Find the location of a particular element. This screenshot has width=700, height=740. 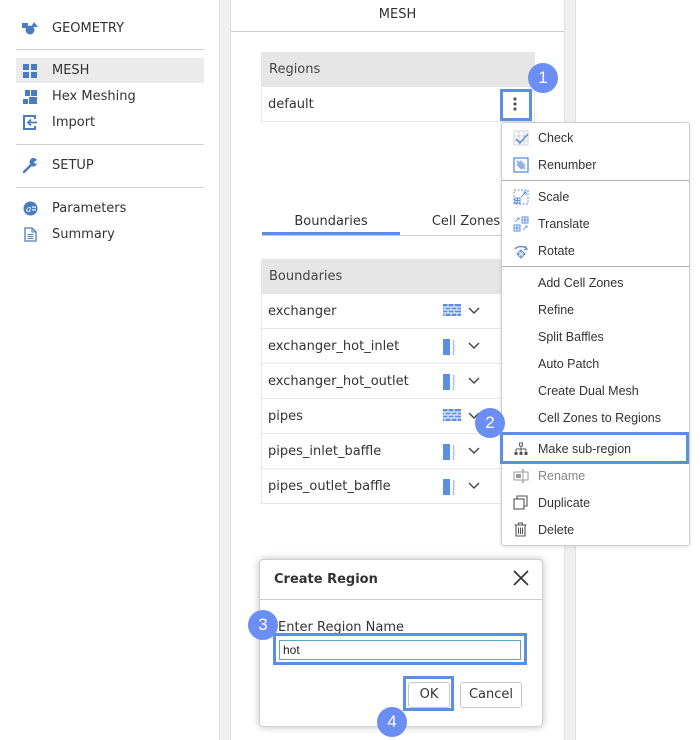

sidebar-item-hex-meshing: Hex Meshing is located at coordinates (110, 96).